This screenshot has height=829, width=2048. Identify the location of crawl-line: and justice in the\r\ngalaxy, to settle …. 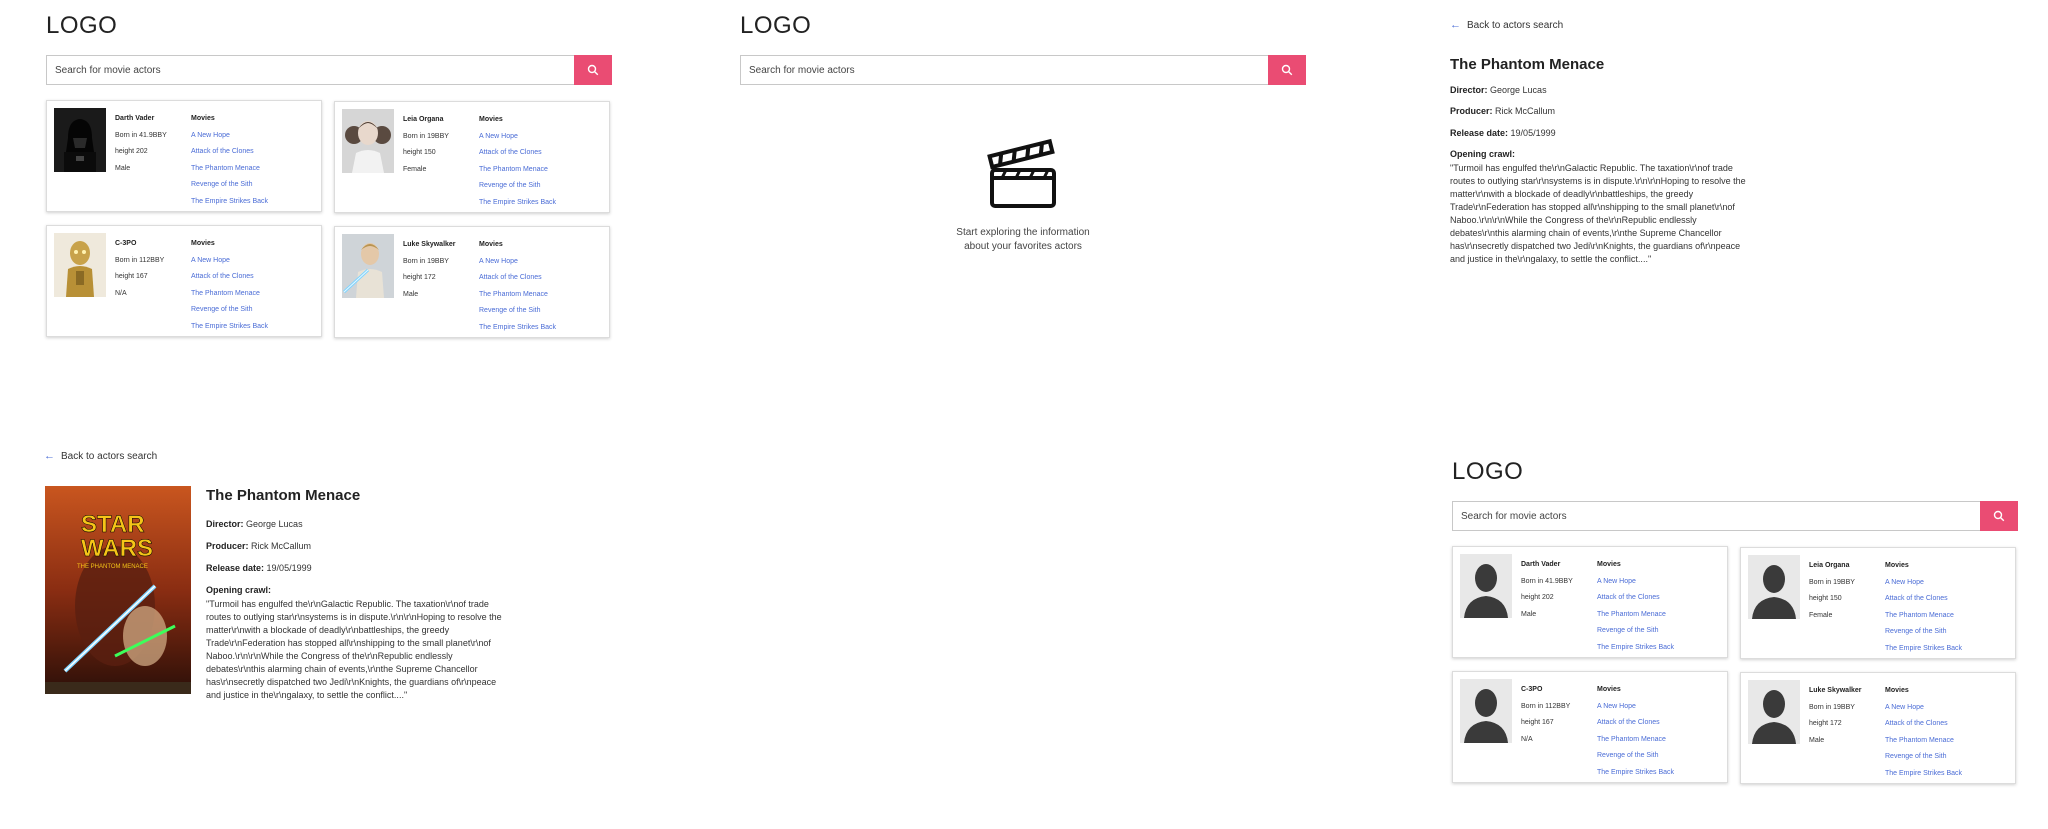
(1551, 259).